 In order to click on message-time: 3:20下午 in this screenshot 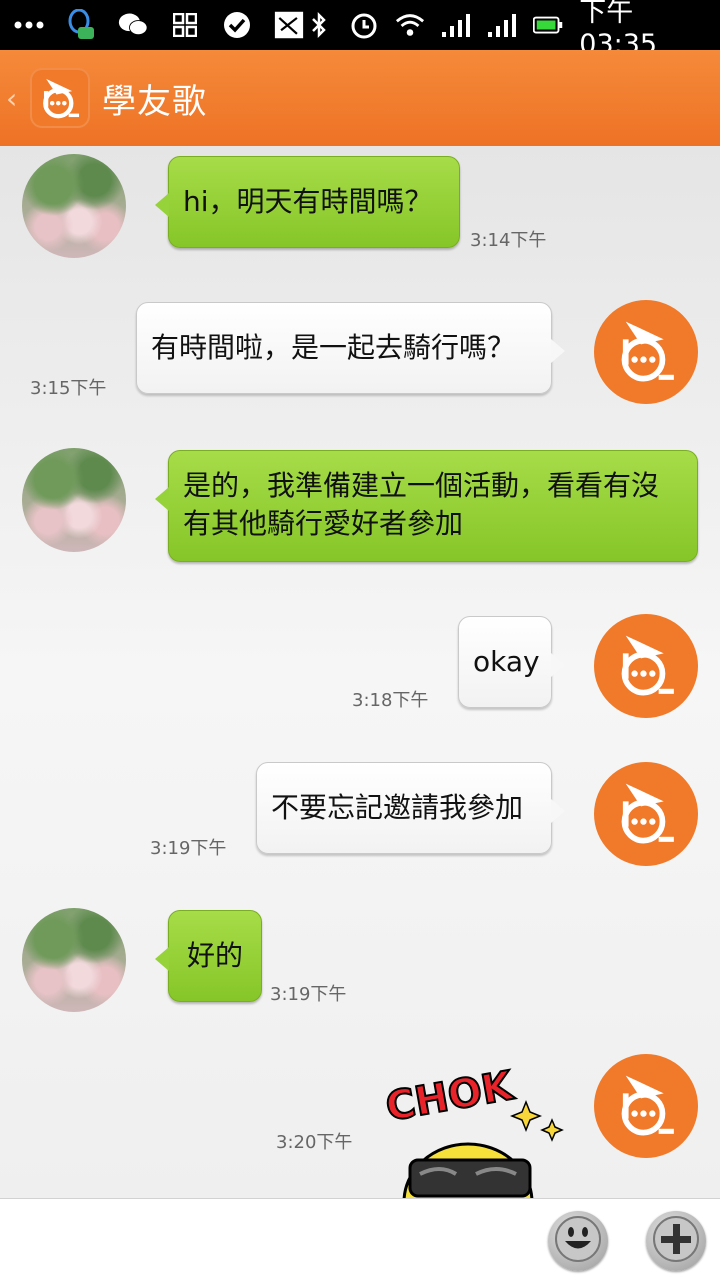, I will do `click(314, 1142)`.